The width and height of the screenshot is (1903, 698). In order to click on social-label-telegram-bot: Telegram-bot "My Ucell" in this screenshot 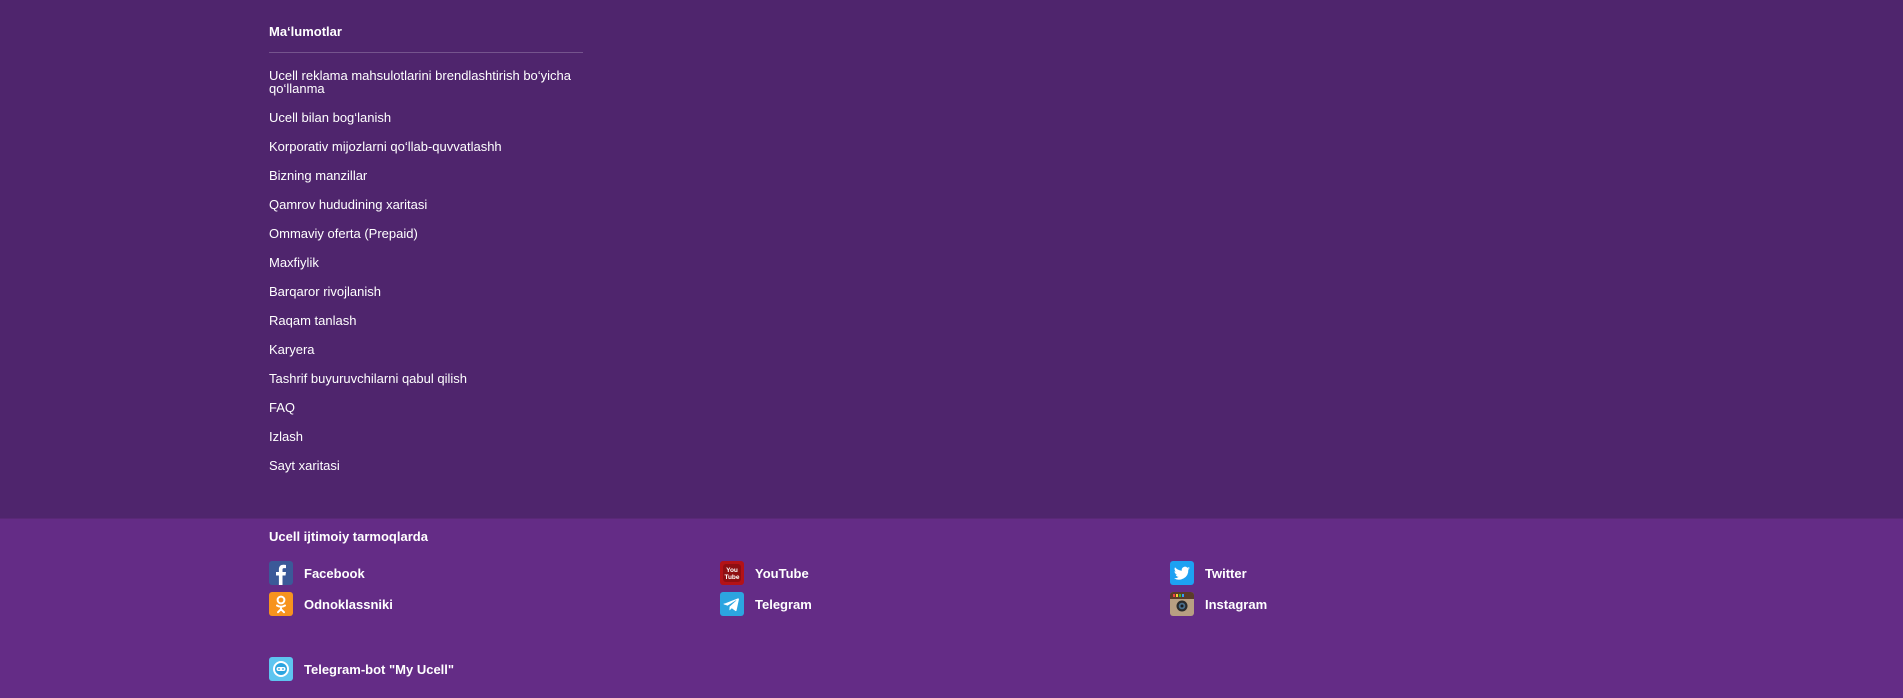, I will do `click(379, 669)`.